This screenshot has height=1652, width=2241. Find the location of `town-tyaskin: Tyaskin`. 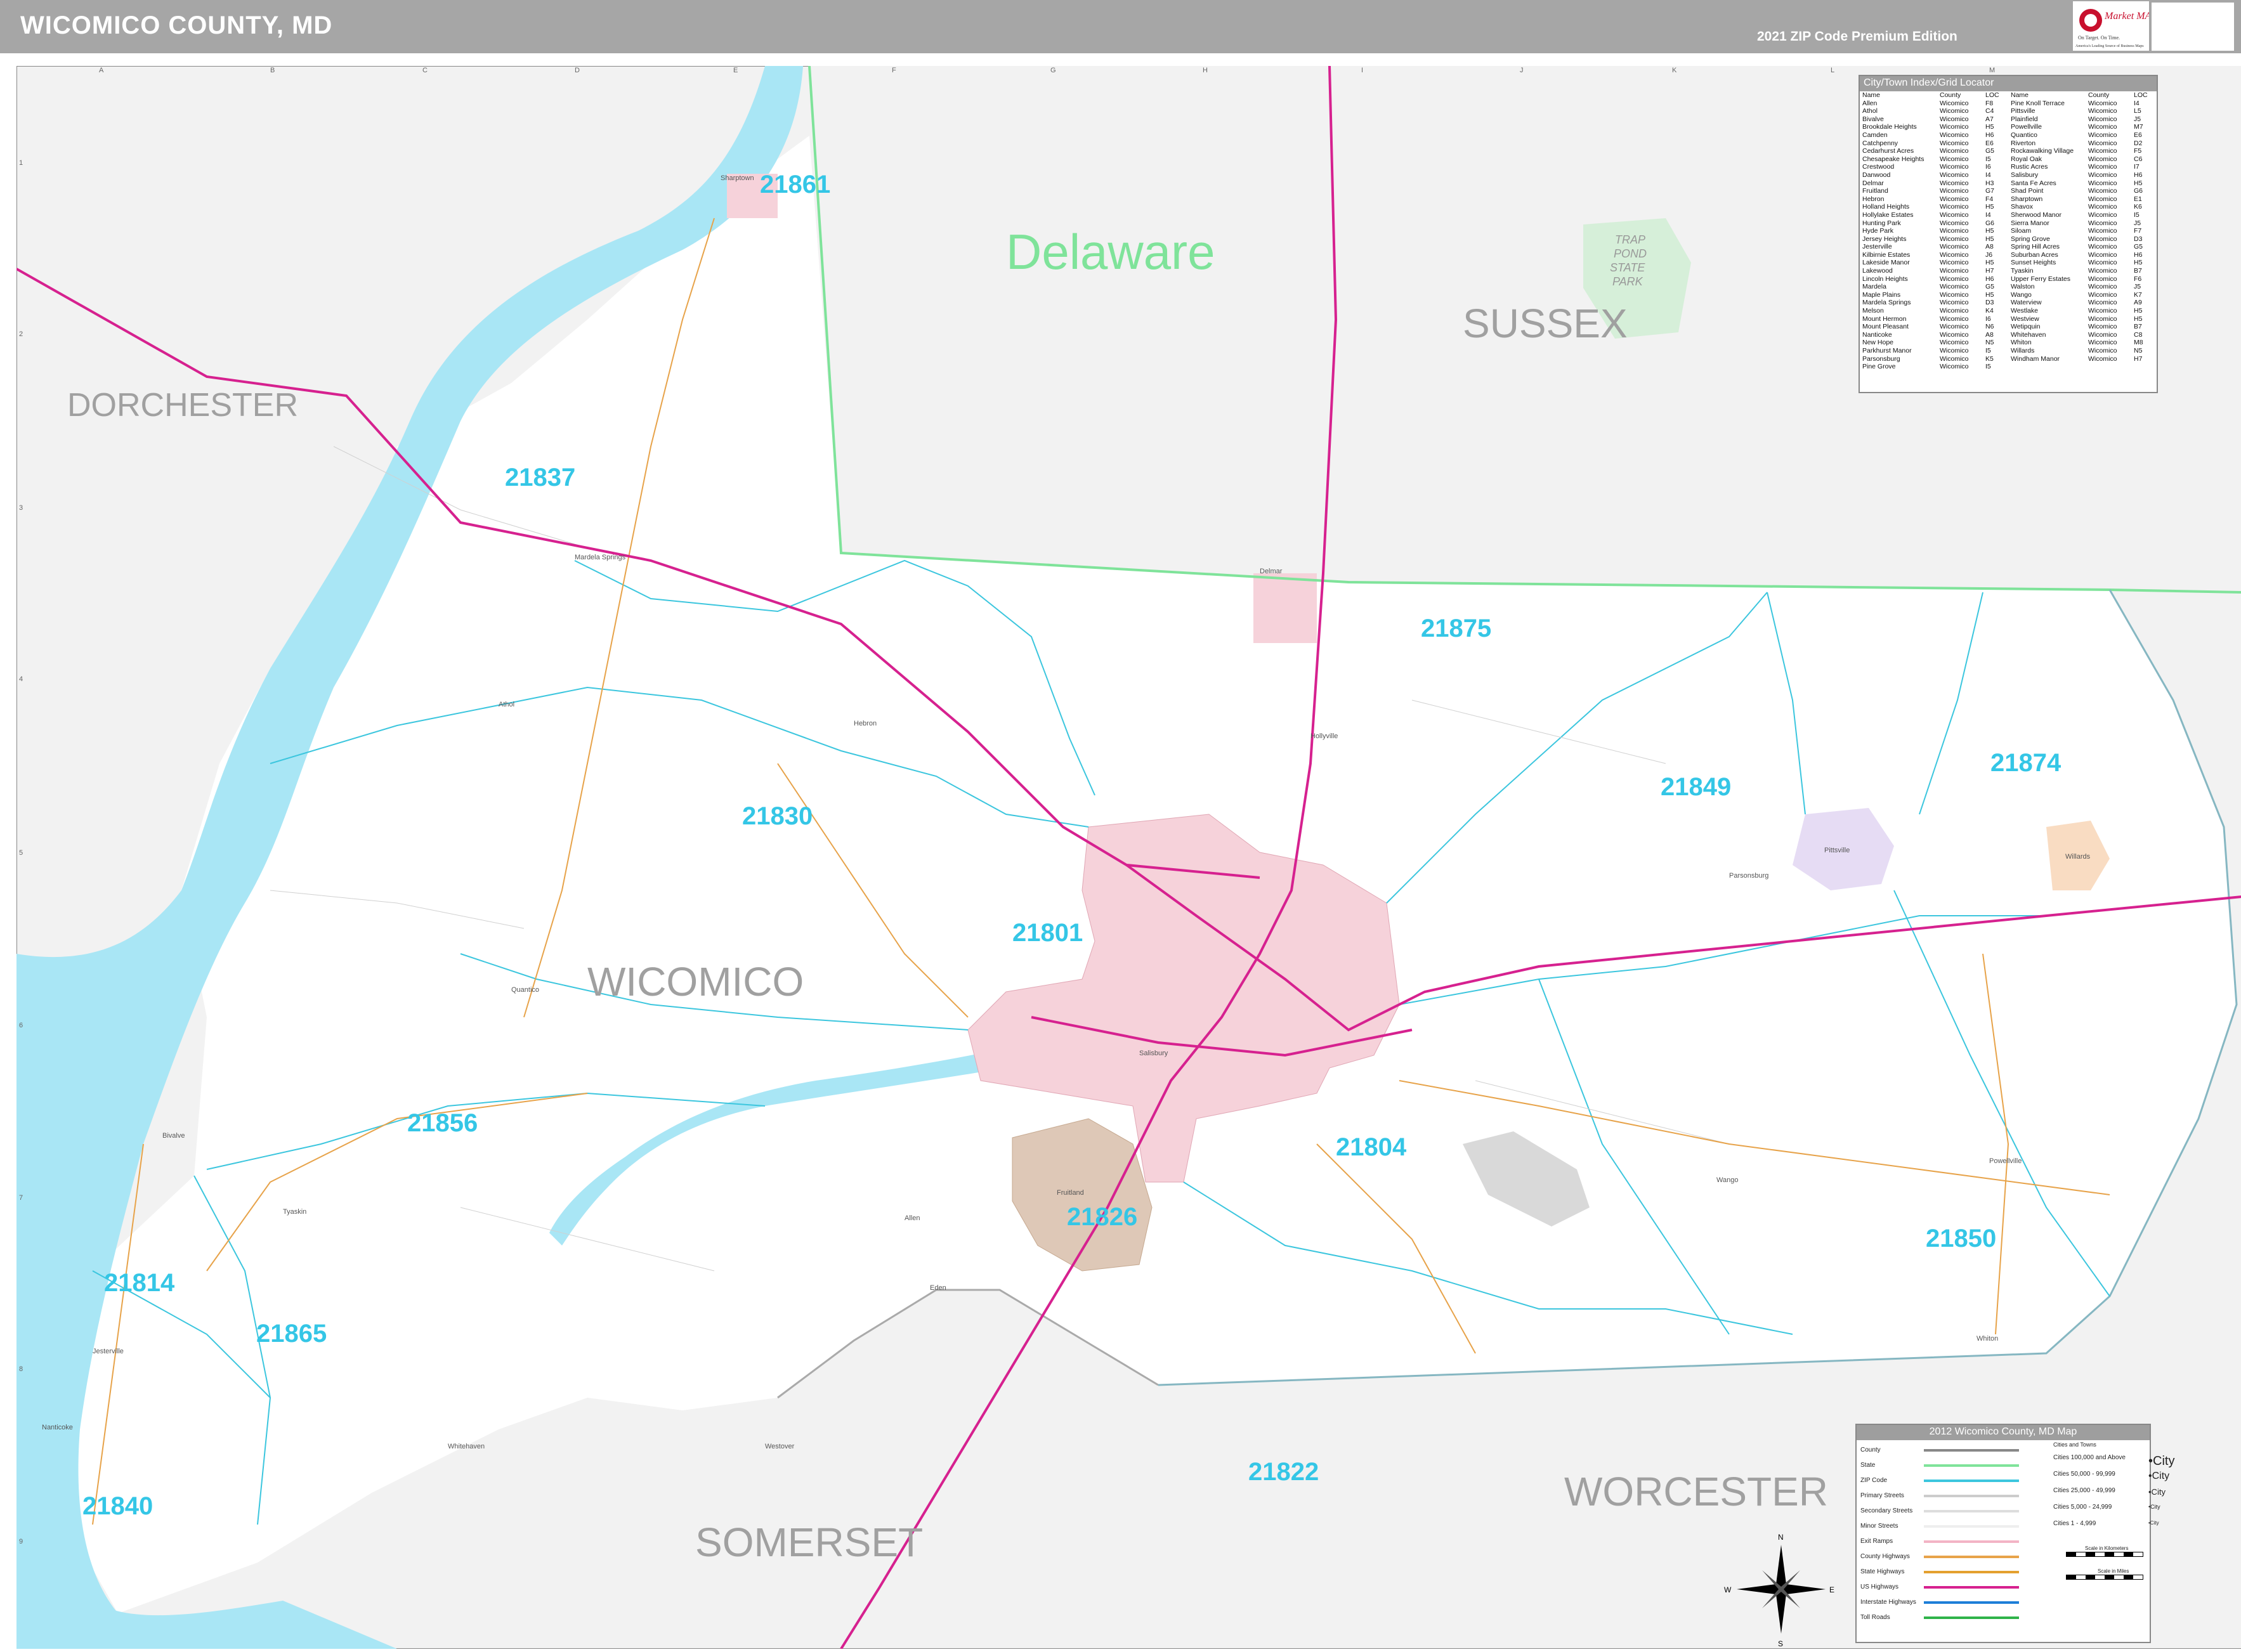

town-tyaskin: Tyaskin is located at coordinates (294, 1212).